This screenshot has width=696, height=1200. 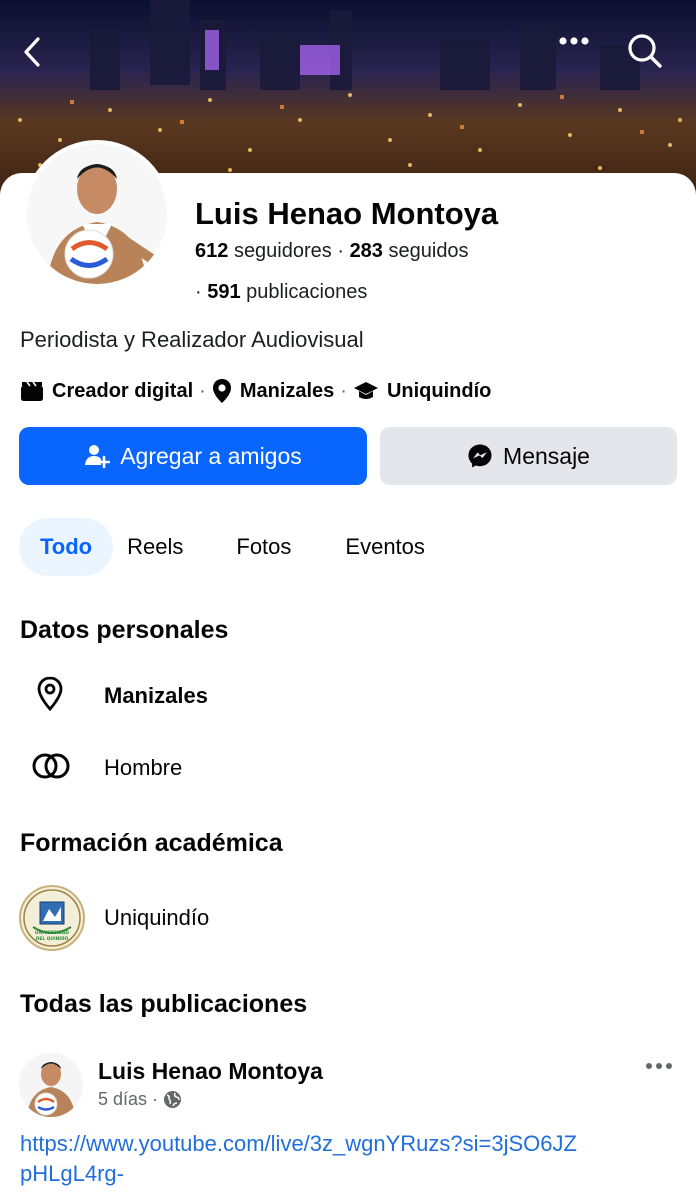 I want to click on tab-todo: Todo, so click(x=66, y=547).